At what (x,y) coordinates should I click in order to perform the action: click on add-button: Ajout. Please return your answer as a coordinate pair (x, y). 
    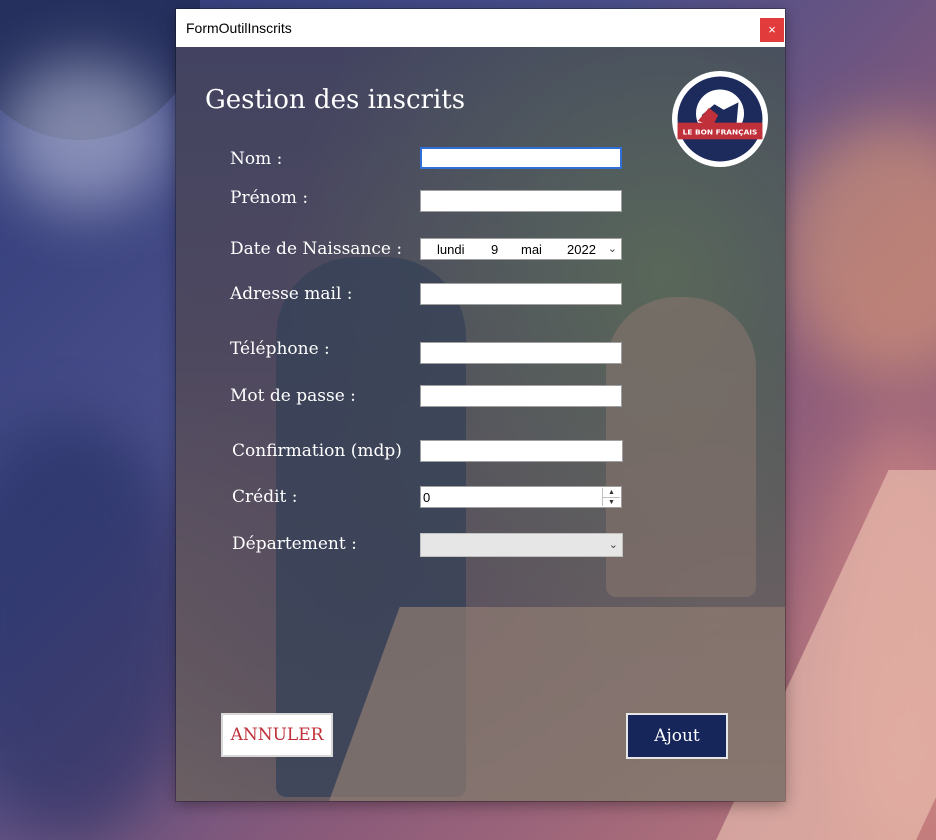
    Looking at the image, I should click on (677, 736).